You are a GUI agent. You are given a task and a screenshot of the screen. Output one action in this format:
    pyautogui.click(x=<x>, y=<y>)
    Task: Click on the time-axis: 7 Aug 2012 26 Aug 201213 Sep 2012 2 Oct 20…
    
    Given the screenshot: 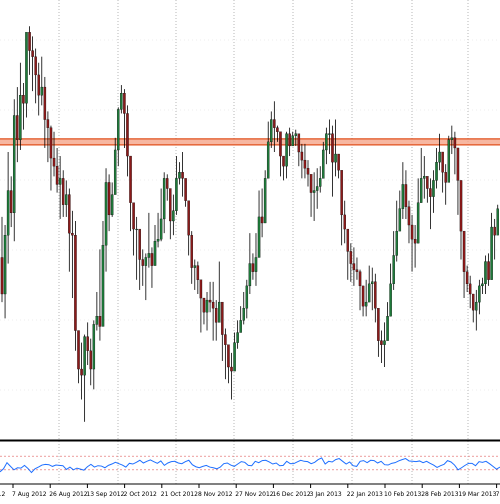 What is the action you would take?
    pyautogui.click(x=250, y=491)
    